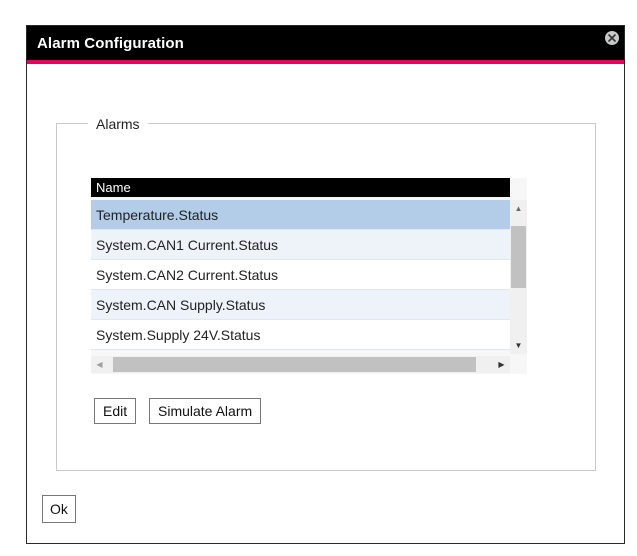 The height and width of the screenshot is (556, 637). What do you see at coordinates (518, 208) in the screenshot?
I see `scroll-up-icon: ▲` at bounding box center [518, 208].